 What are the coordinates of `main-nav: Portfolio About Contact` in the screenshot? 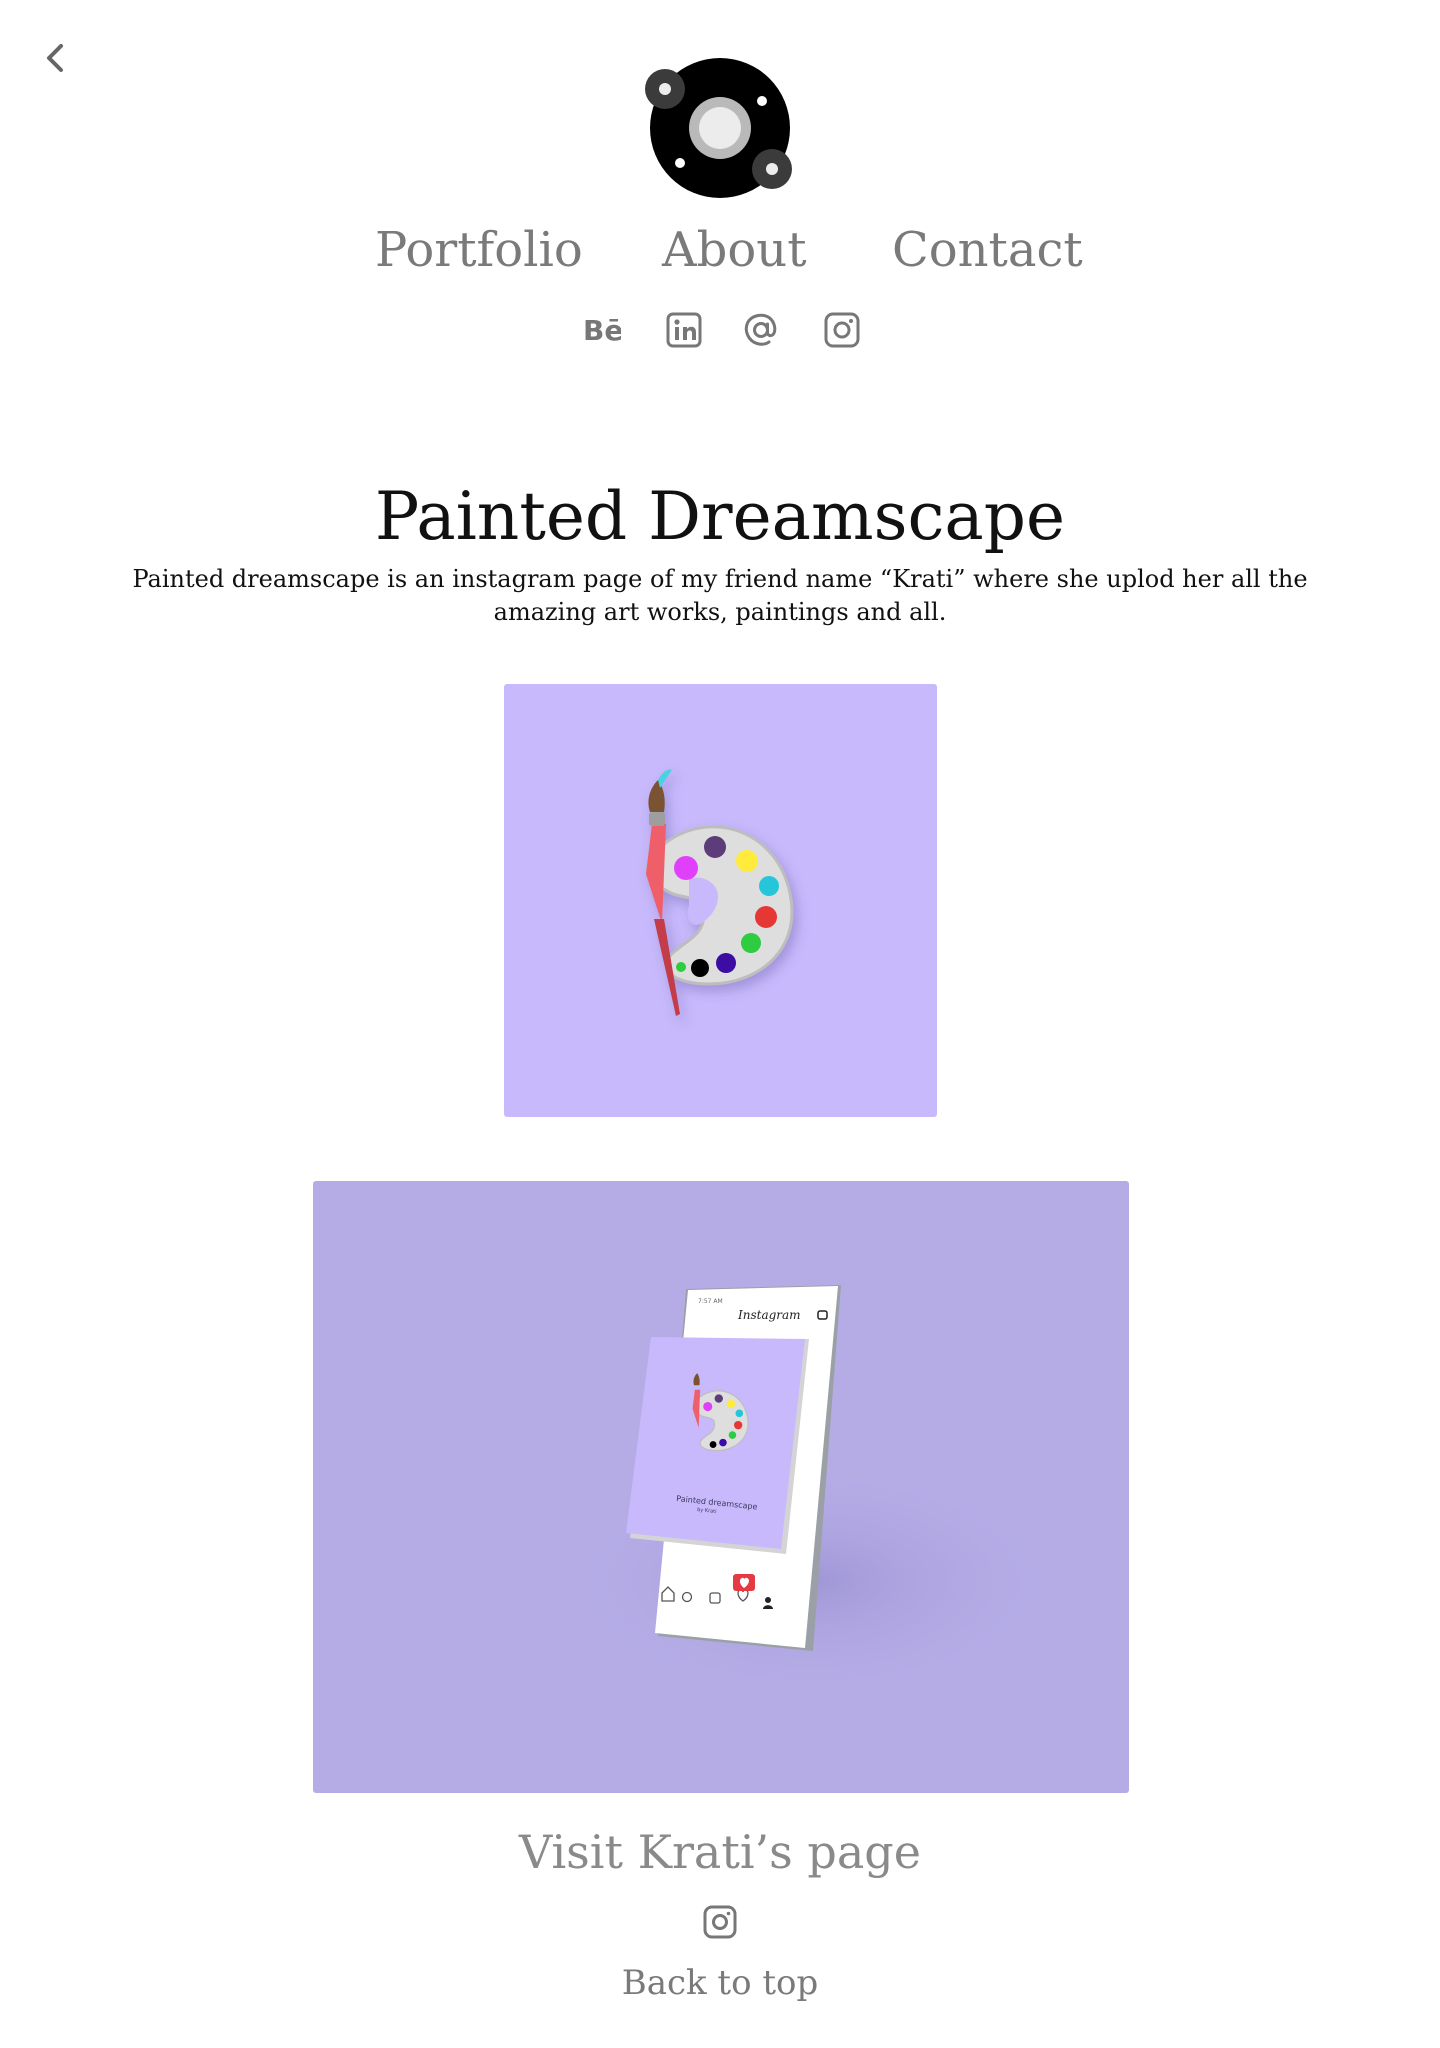 It's located at (720, 257).